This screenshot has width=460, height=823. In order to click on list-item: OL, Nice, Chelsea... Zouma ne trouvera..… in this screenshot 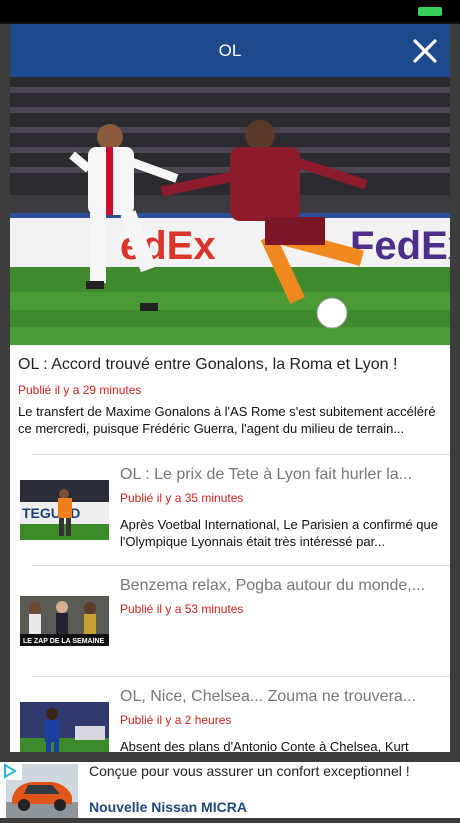, I will do `click(230, 714)`.